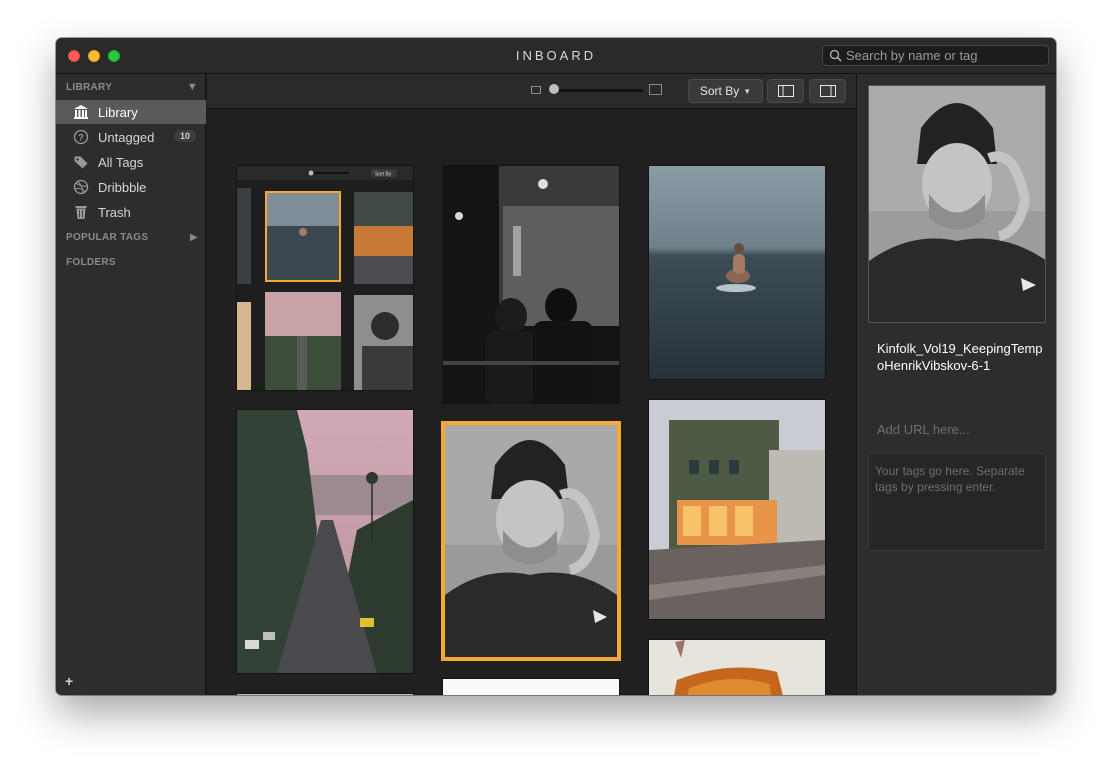  Describe the element at coordinates (132, 264) in the screenshot. I see `folders-header: FOLDERS` at that location.